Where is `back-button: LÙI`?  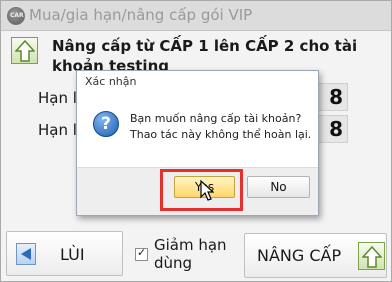 back-button: LÙI is located at coordinates (64, 253).